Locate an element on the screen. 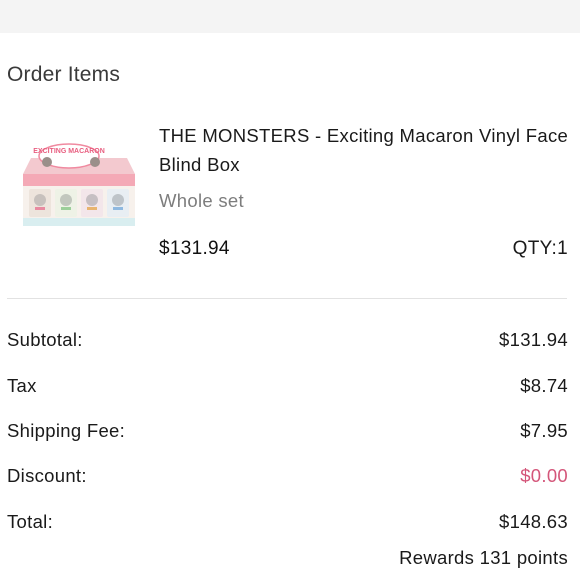  tax-value: $8.74 is located at coordinates (544, 385).